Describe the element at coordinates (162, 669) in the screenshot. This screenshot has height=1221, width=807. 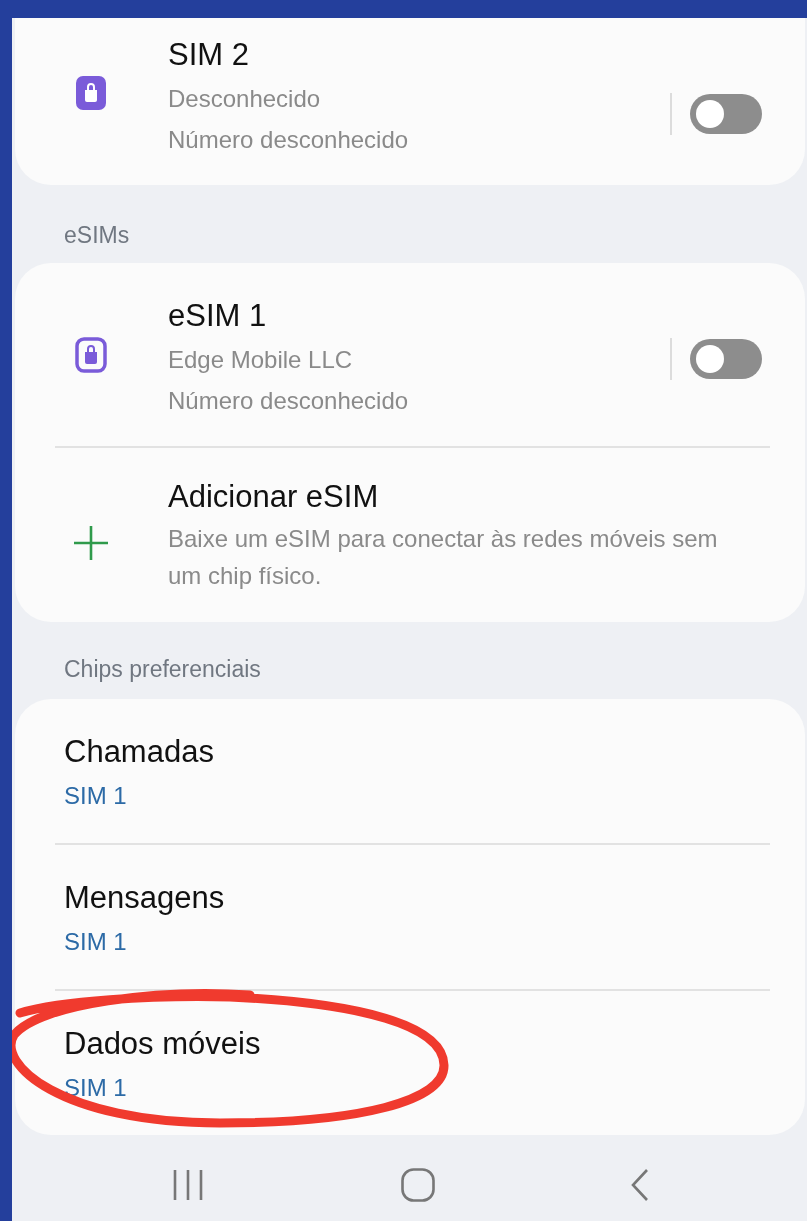
I see `section-header: Chips preferenciais` at that location.